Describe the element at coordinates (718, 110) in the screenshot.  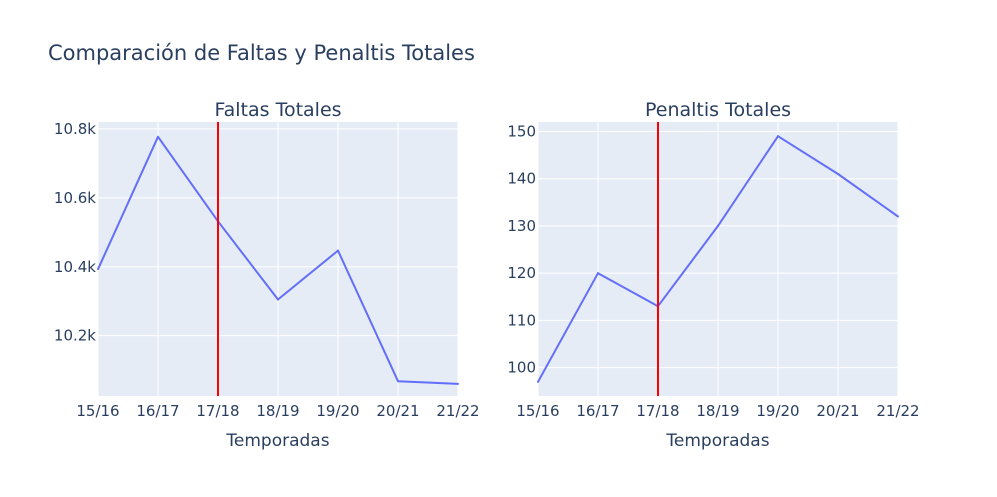
I see `subplot-title: Penaltis Totales` at that location.